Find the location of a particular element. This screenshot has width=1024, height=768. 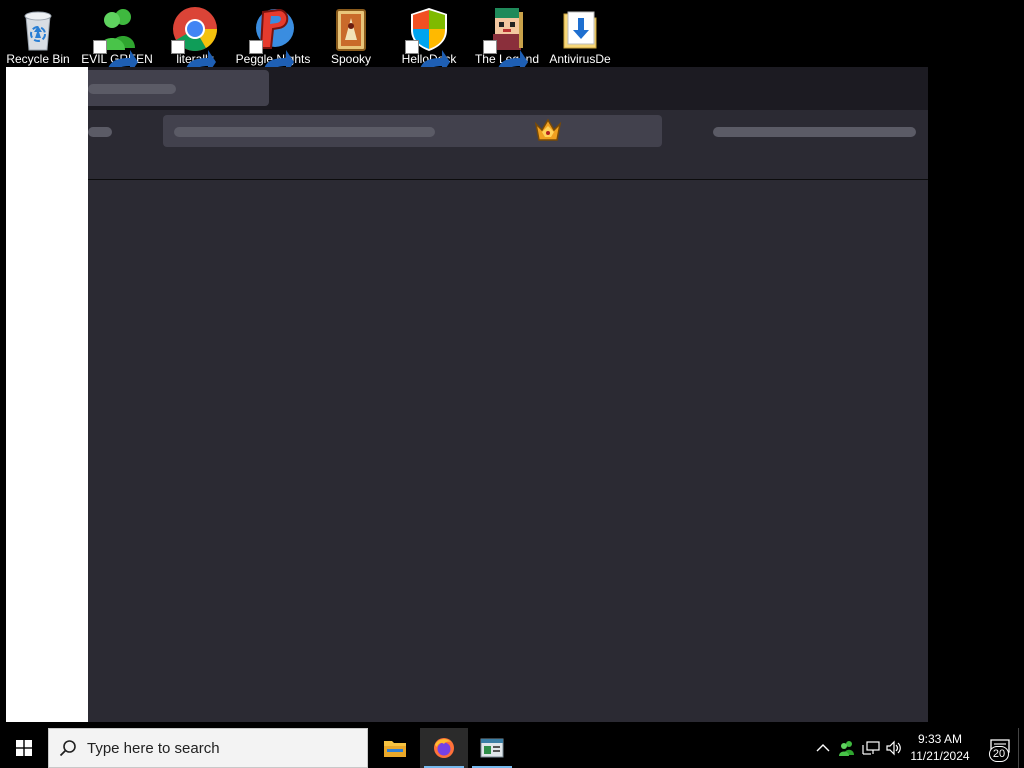

taskbar: Type here to search 9:33 AM 11/21/2024 is located at coordinates (512, 748).